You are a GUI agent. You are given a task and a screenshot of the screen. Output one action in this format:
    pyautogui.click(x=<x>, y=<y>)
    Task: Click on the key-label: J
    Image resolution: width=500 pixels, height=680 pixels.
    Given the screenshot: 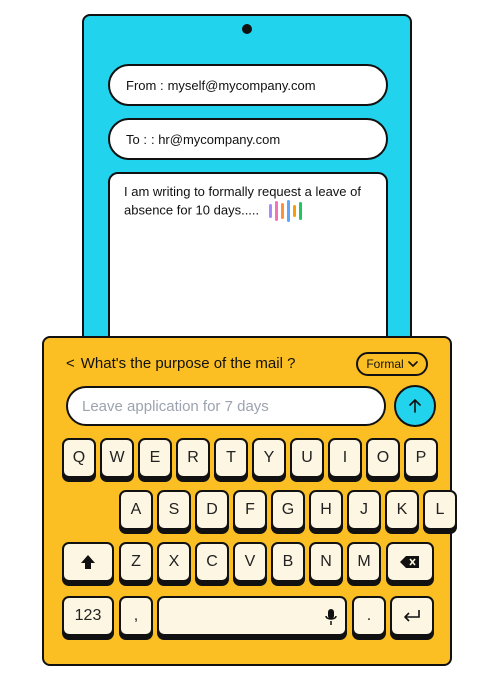 What is the action you would take?
    pyautogui.click(x=364, y=509)
    